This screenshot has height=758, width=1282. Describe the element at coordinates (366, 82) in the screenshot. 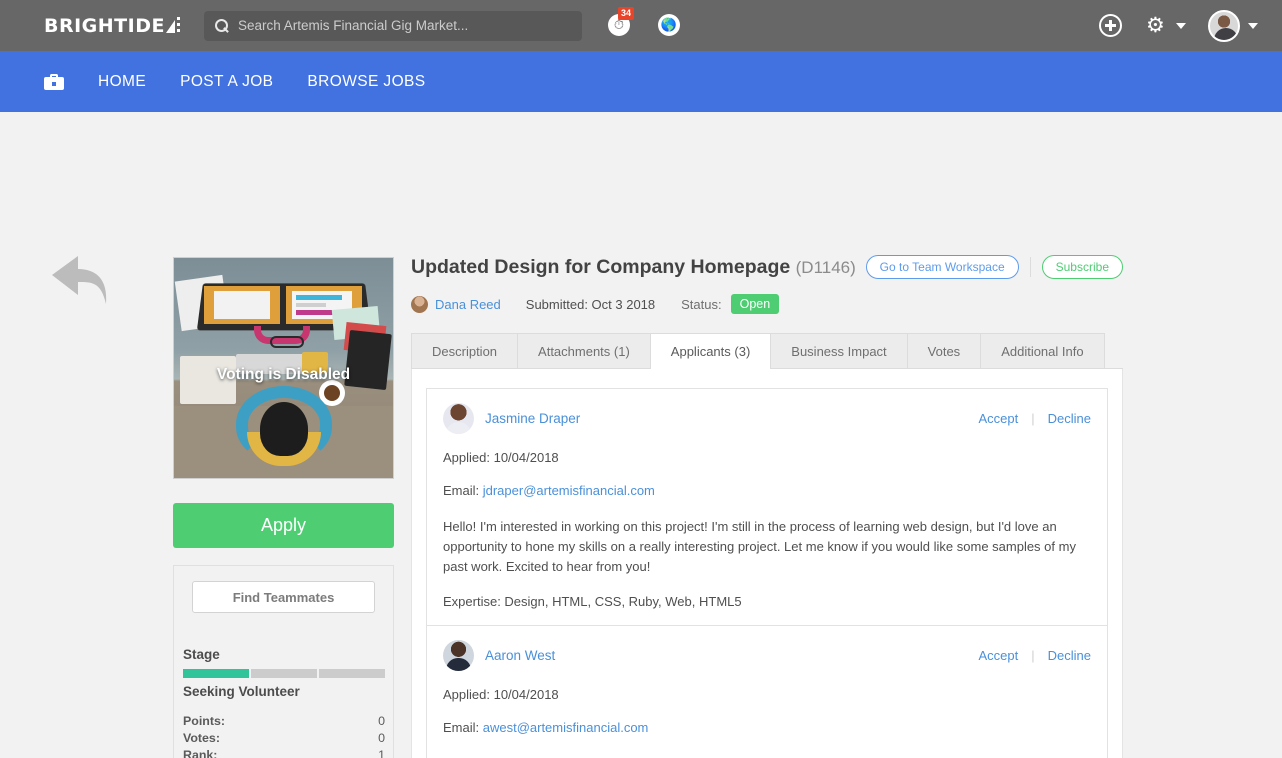

I see `nav-item-browse-jobs: BROWSE JOBS` at that location.